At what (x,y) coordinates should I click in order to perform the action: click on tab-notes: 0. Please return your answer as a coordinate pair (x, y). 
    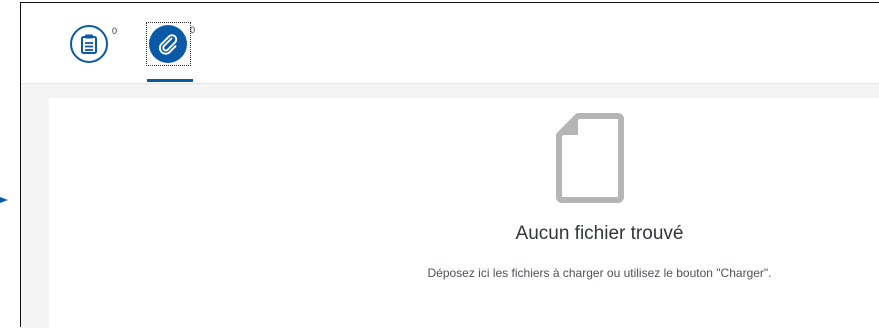
    Looking at the image, I should click on (93, 46).